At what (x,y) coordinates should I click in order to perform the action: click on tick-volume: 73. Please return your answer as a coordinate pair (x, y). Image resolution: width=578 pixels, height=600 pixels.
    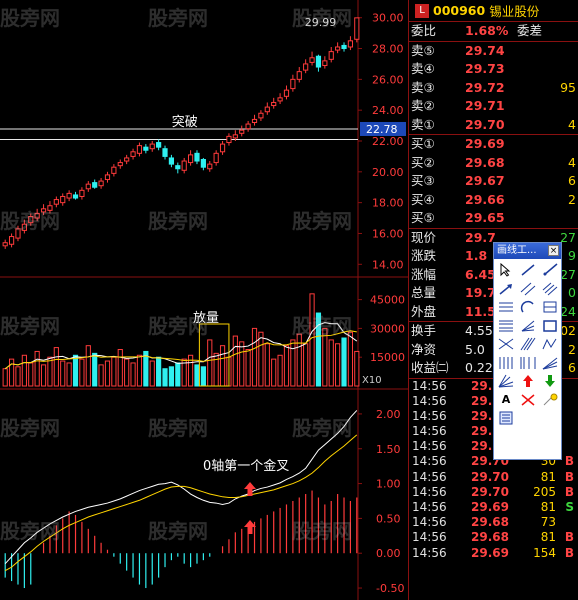
    Looking at the image, I should click on (548, 522).